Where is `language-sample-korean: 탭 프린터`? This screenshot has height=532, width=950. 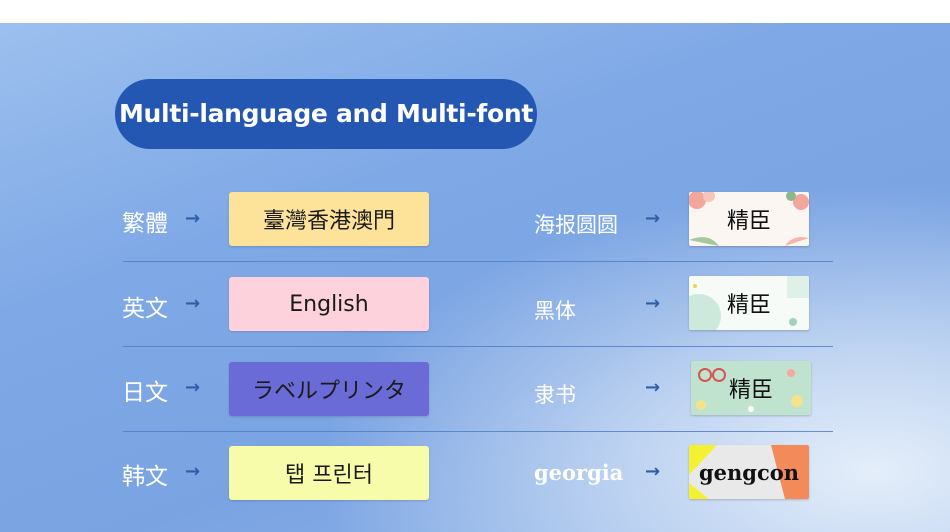
language-sample-korean: 탭 프린터 is located at coordinates (329, 473).